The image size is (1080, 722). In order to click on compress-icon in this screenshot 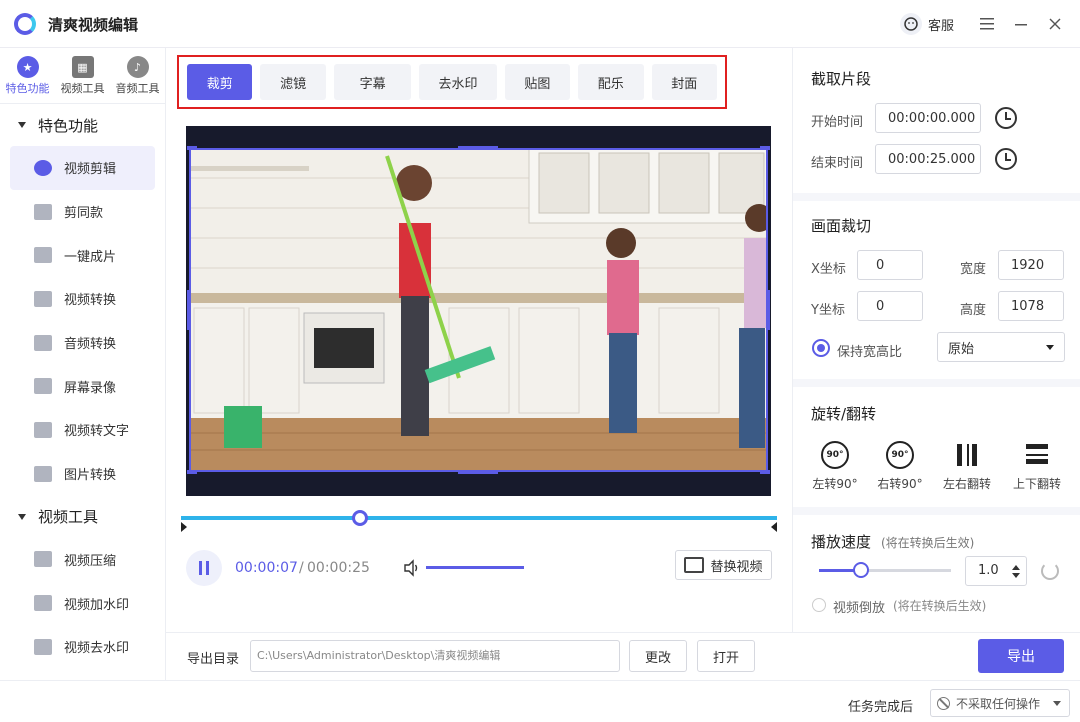, I will do `click(43, 559)`.